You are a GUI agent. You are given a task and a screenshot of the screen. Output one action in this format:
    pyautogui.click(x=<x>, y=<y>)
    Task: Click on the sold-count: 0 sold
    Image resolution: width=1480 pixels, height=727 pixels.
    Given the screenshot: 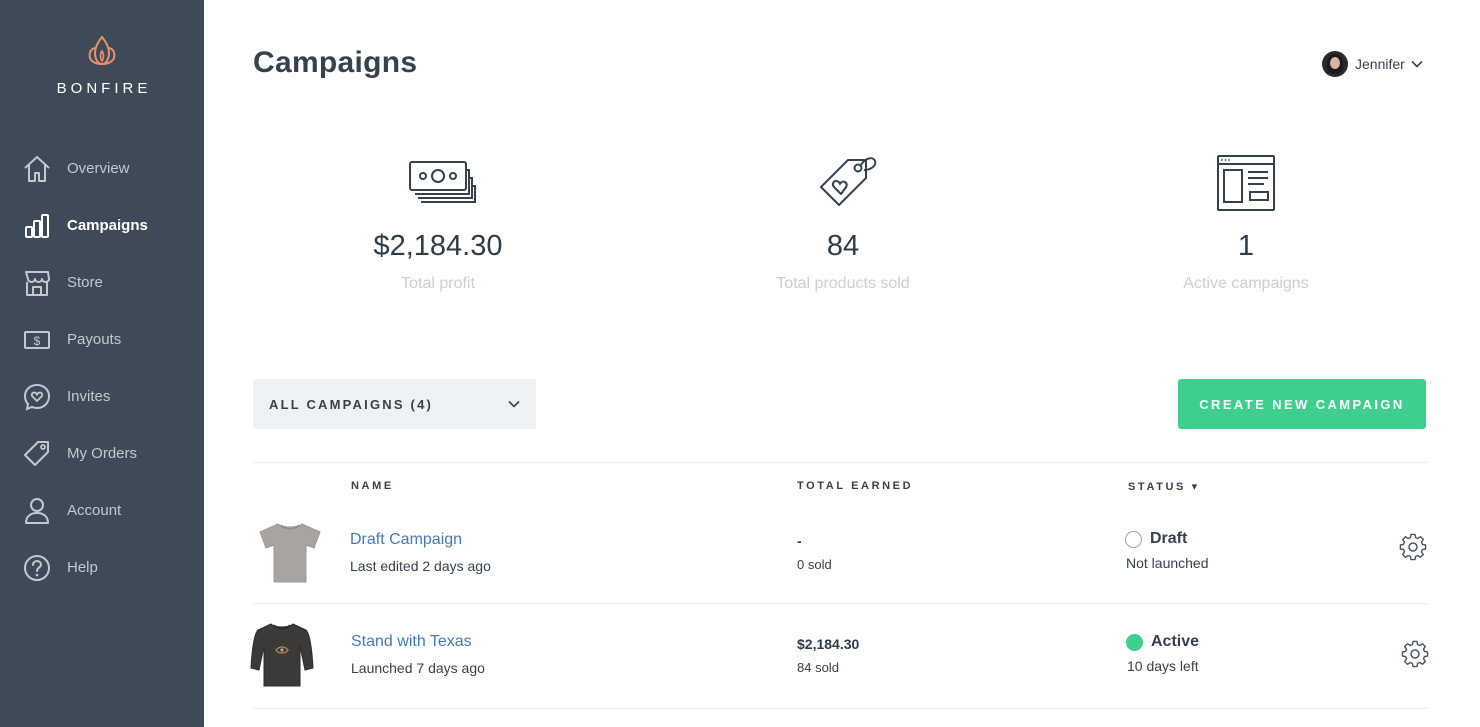 What is the action you would take?
    pyautogui.click(x=814, y=564)
    